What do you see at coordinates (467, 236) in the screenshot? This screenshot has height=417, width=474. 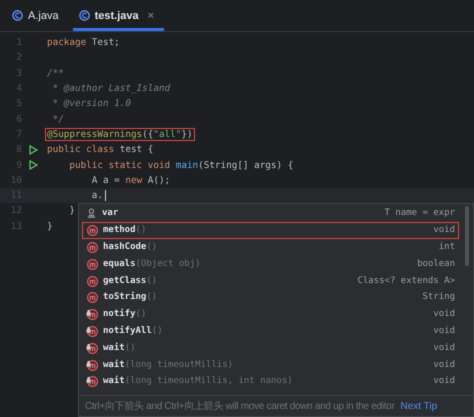 I see `scrollbar` at bounding box center [467, 236].